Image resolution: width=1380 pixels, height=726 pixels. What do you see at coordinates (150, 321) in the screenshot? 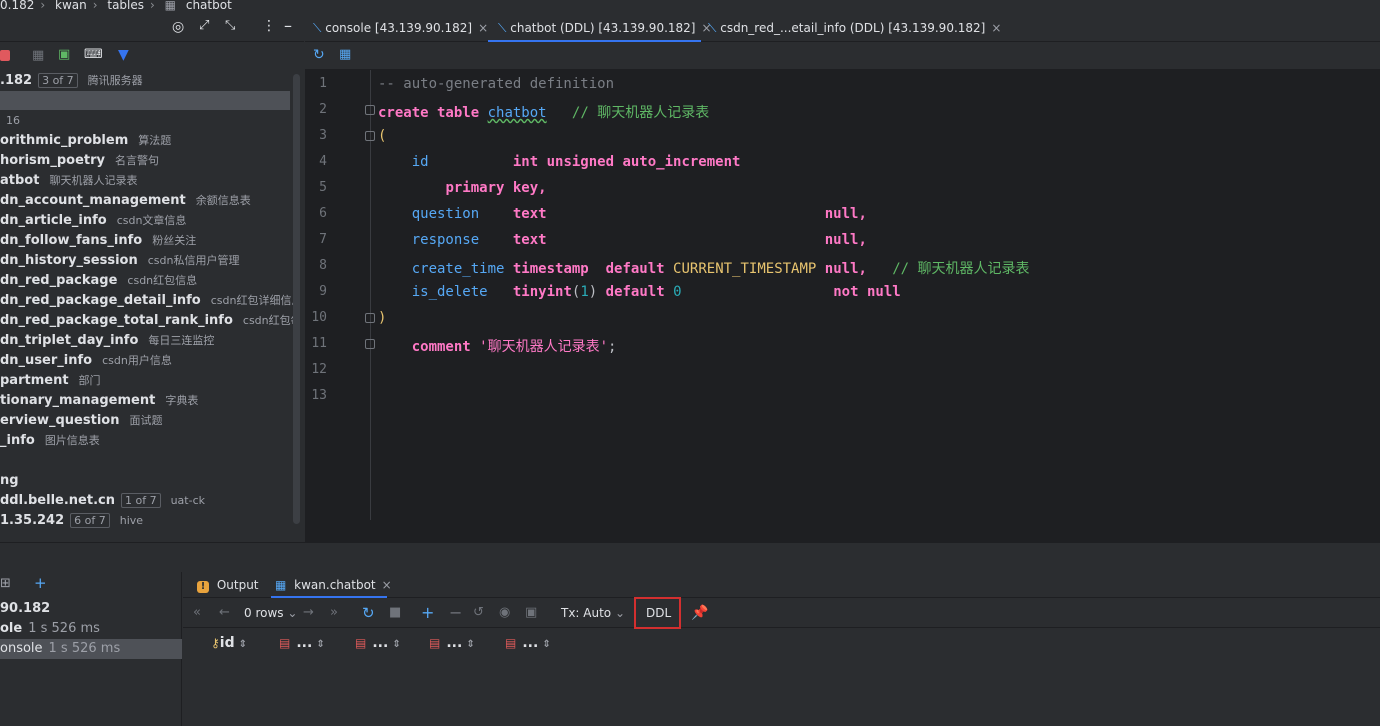
I see `table-item: dn_red_package_total_rank_info csdn红包每天扫` at bounding box center [150, 321].